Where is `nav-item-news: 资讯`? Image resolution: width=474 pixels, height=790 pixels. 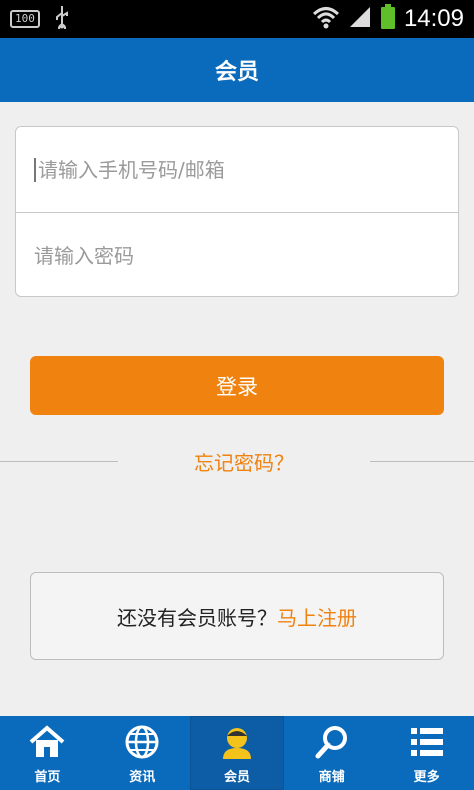 nav-item-news: 资讯 is located at coordinates (142, 753).